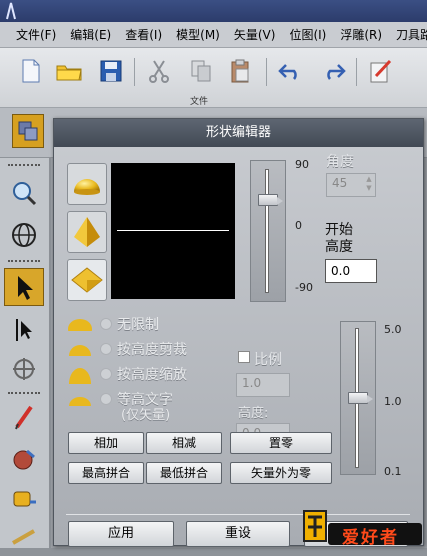 The image size is (427, 556). Describe the element at coordinates (287, 72) in the screenshot. I see `undo-icon` at that location.